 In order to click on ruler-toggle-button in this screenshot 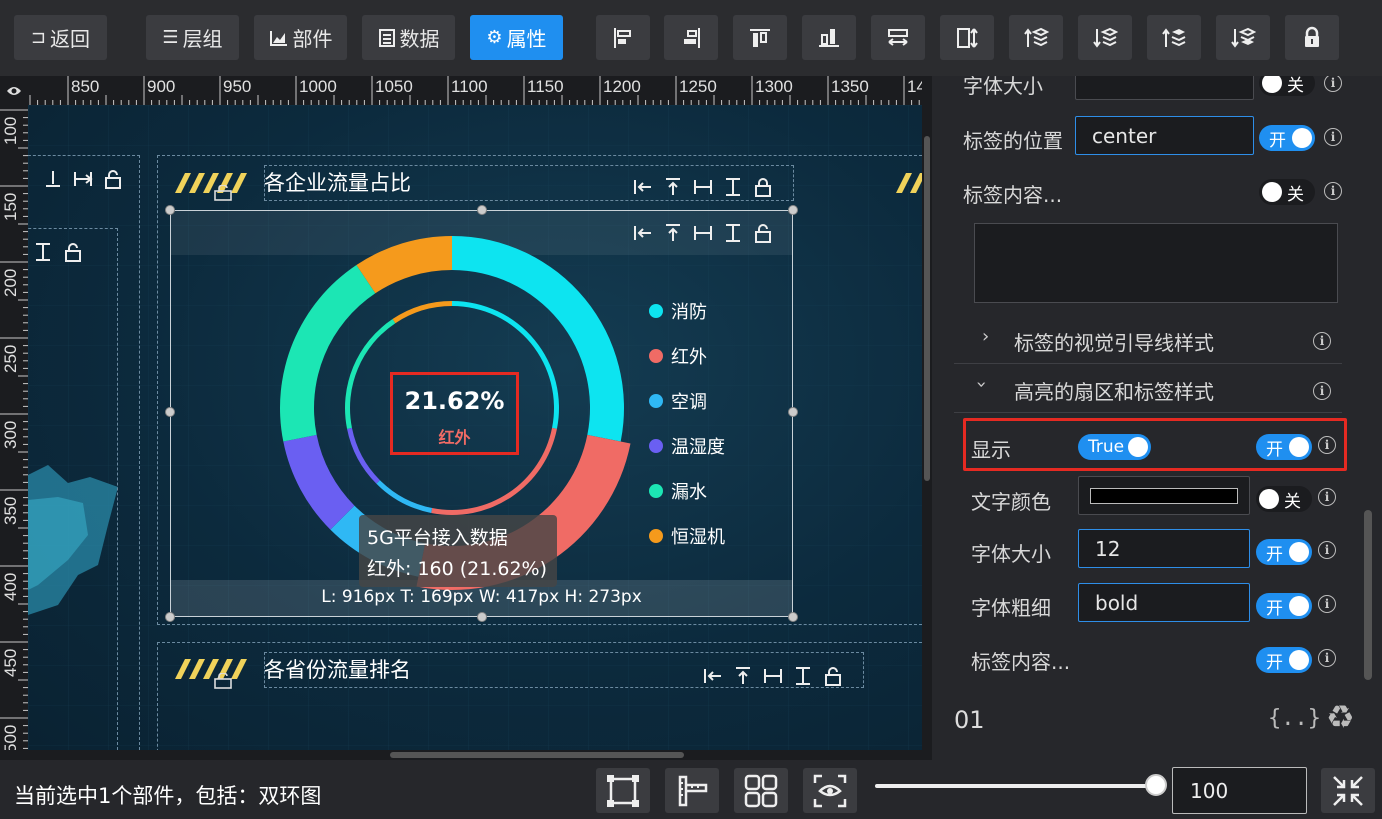, I will do `click(692, 790)`.